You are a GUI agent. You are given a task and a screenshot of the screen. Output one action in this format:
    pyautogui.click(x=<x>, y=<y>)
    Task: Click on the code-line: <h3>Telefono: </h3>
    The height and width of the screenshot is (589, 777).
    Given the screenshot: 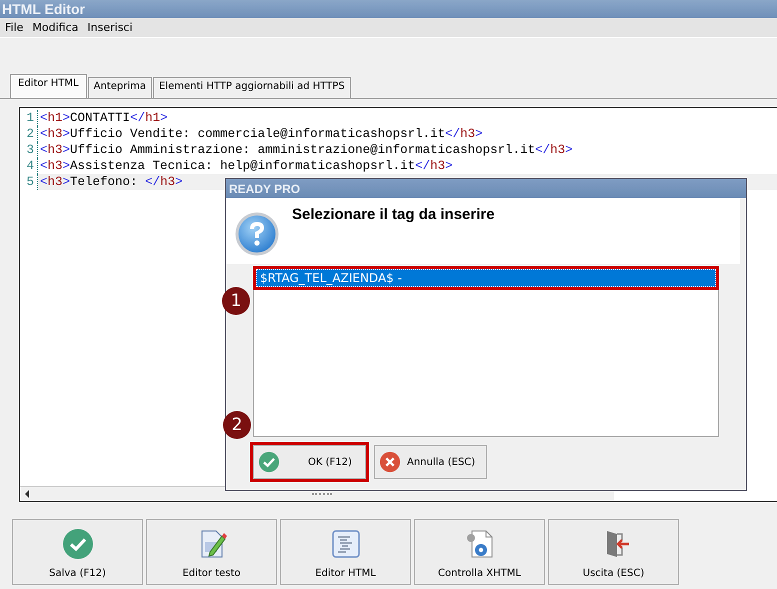 What is the action you would take?
    pyautogui.click(x=111, y=182)
    